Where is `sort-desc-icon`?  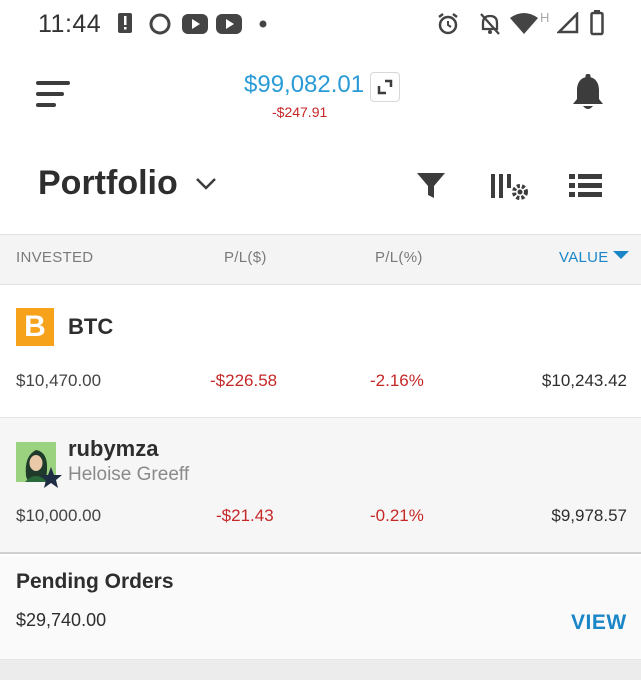 sort-desc-icon is located at coordinates (620, 255).